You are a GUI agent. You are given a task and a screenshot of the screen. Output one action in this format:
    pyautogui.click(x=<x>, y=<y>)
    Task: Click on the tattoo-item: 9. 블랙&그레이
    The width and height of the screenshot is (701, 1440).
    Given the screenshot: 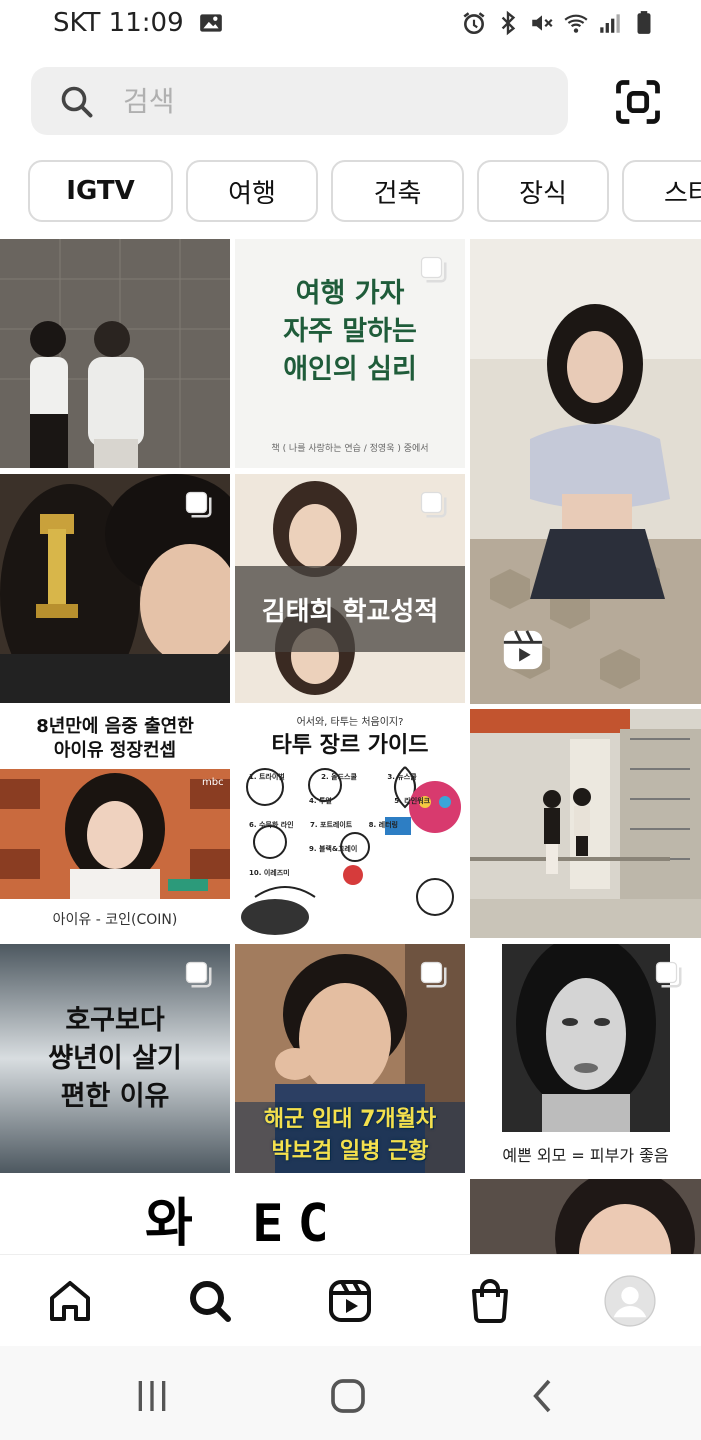 What is the action you would take?
    pyautogui.click(x=333, y=849)
    